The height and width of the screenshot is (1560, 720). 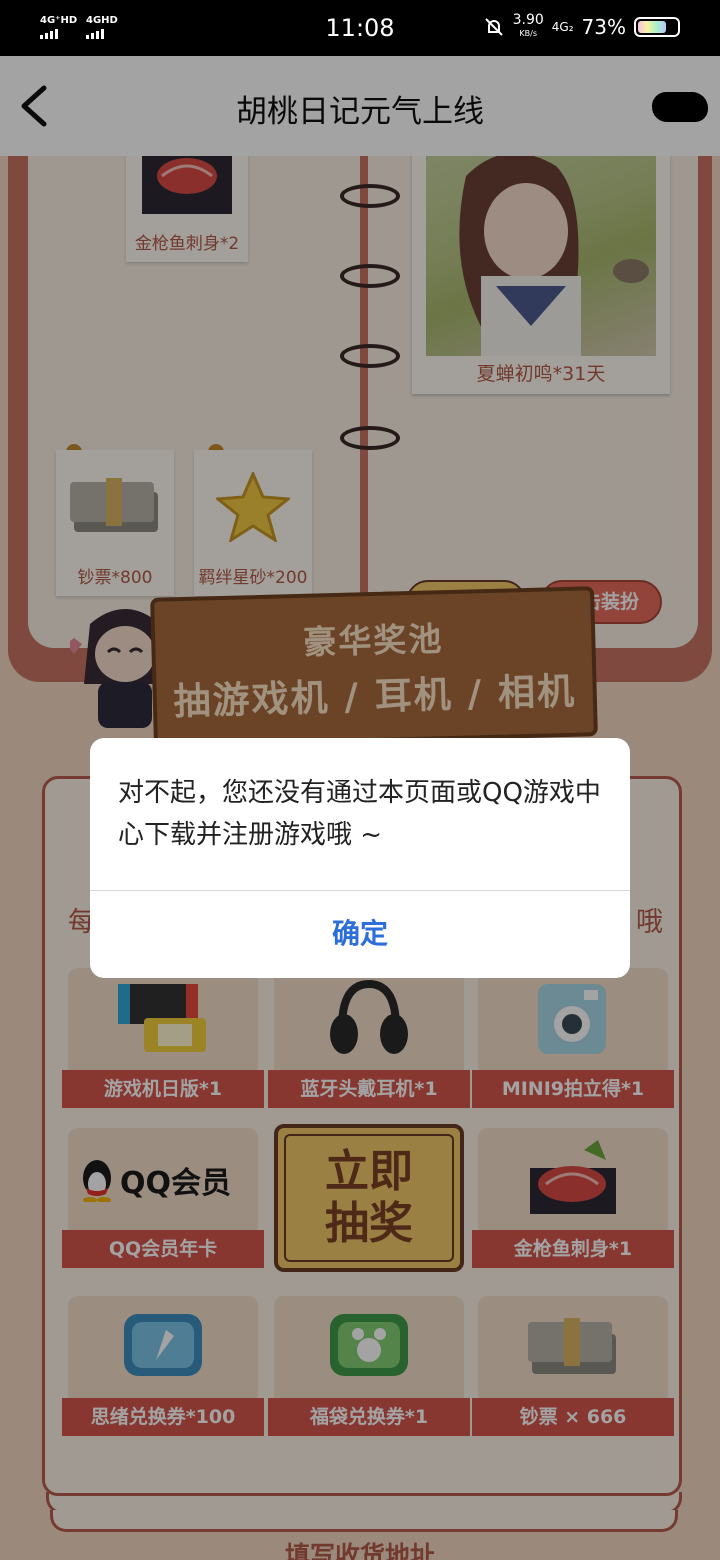 What do you see at coordinates (359, 814) in the screenshot?
I see `dialog-message: 对不起，您还没有通过本页面或QQ游戏中心下载并注册游戏哦 ~` at bounding box center [359, 814].